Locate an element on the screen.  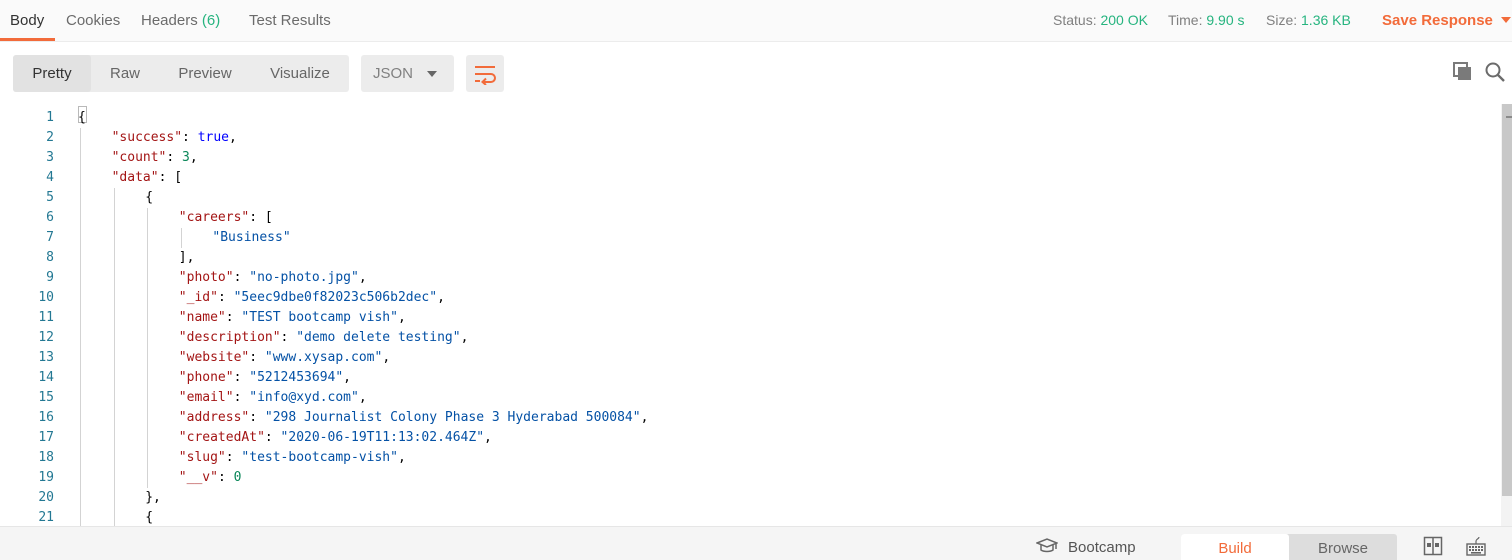
view-mode-preview: Preview is located at coordinates (205, 73).